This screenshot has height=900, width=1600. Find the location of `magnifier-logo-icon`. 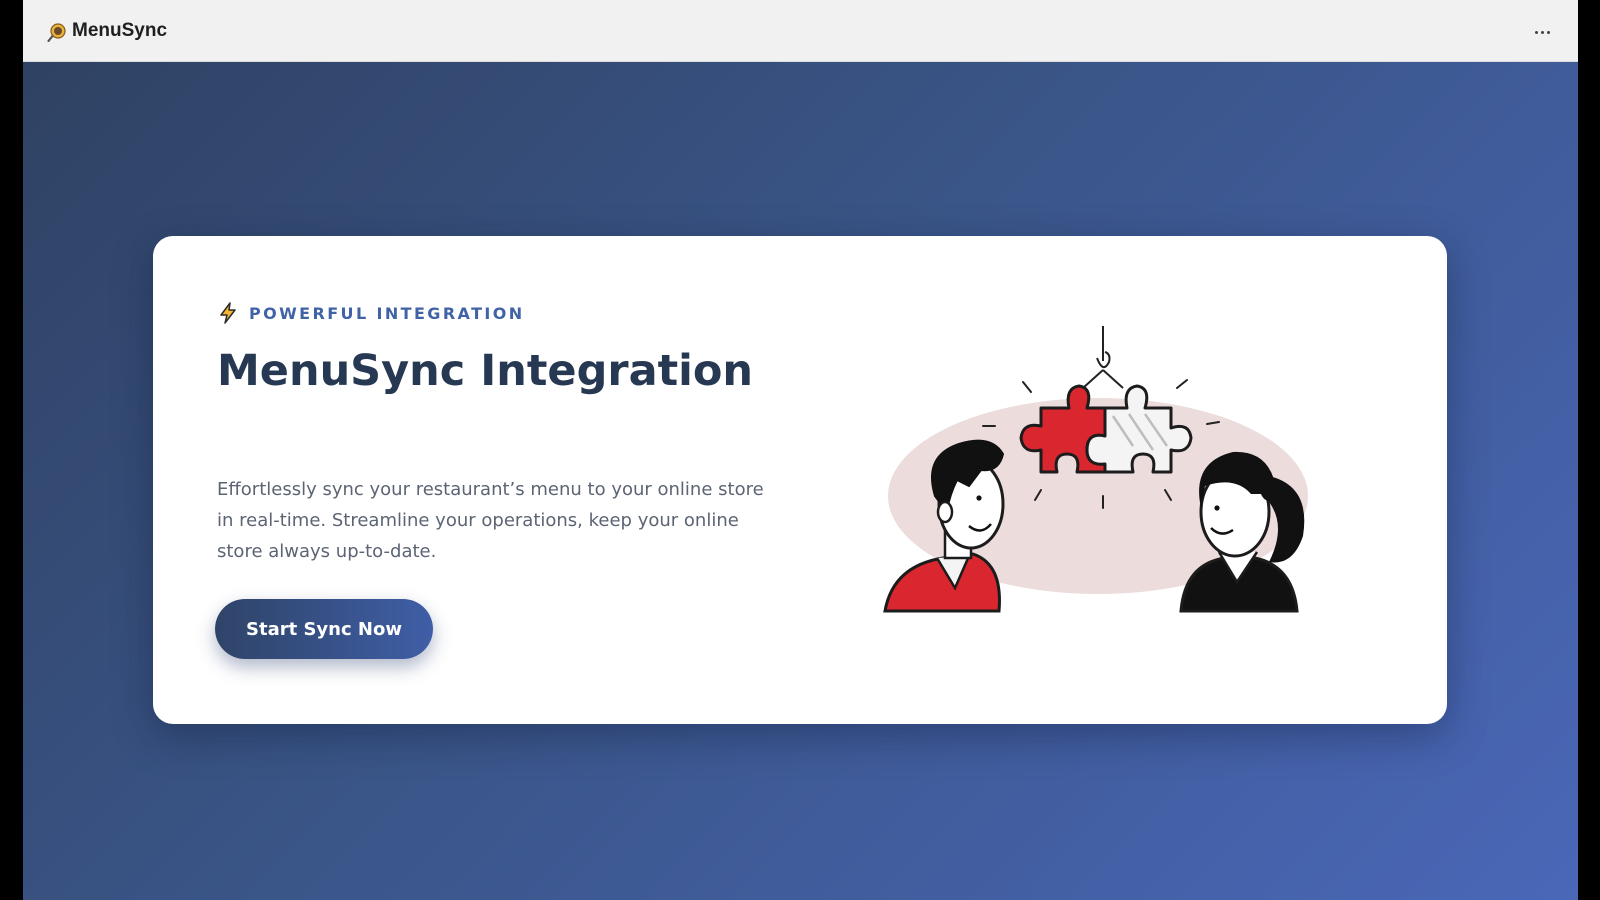

magnifier-logo-icon is located at coordinates (56, 32).